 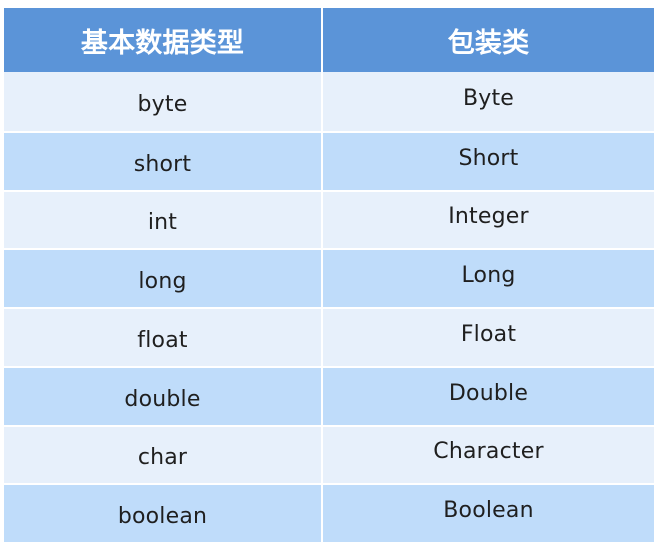 I want to click on cell-wrapper-float: Float, so click(x=488, y=336).